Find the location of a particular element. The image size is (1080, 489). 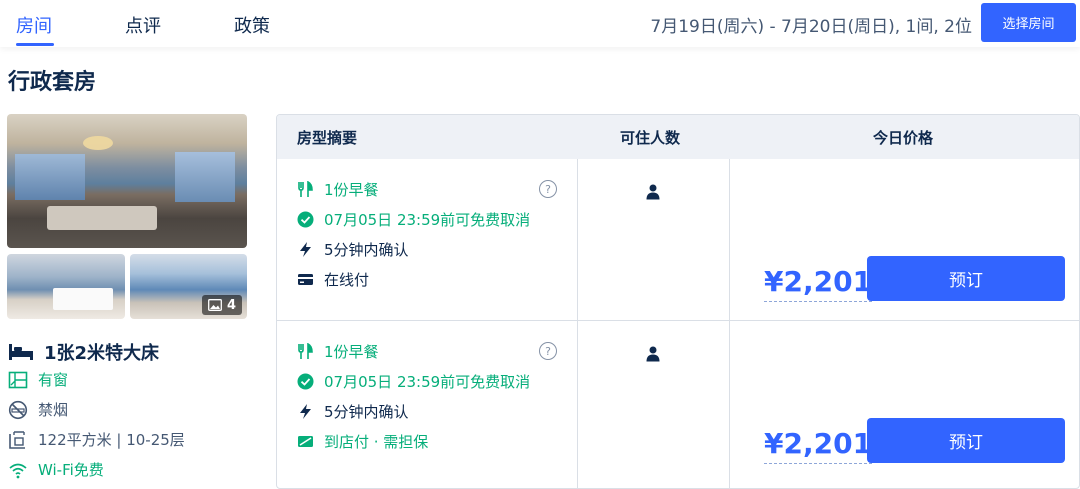

feature-window: 有窗 is located at coordinates (38, 379).